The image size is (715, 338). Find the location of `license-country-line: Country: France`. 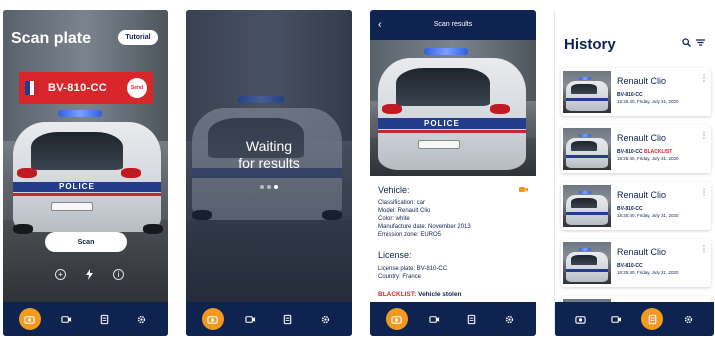

license-country-line: Country: France is located at coordinates (400, 277).